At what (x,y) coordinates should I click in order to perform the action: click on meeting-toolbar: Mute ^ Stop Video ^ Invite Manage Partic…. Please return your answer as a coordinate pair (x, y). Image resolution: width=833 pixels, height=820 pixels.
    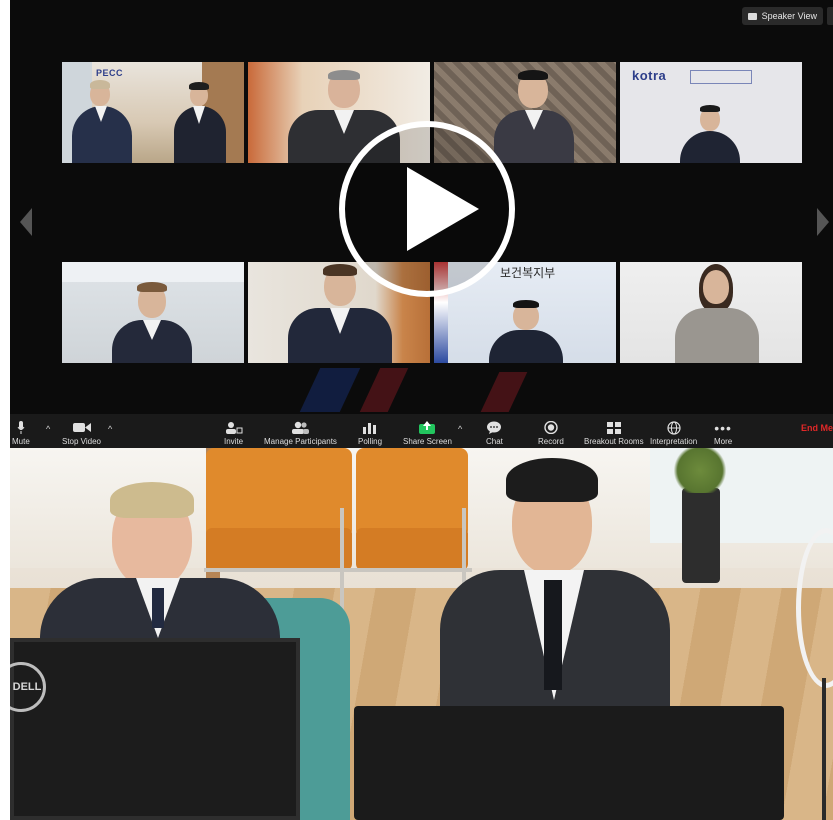
    Looking at the image, I should click on (421, 431).